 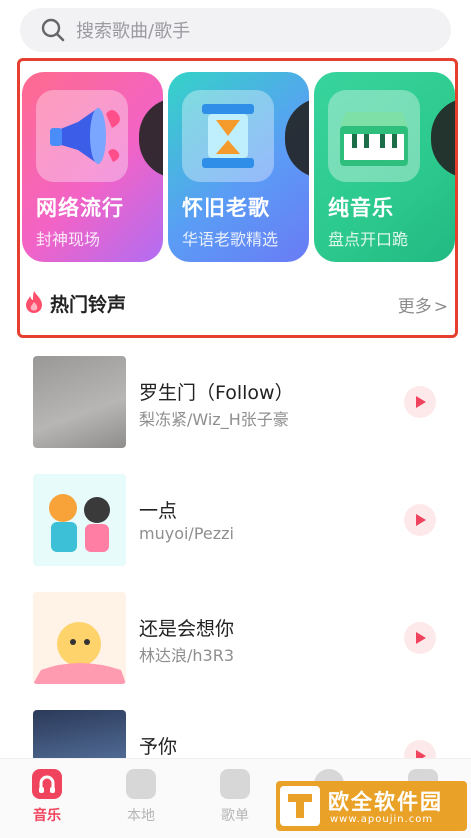 What do you see at coordinates (216, 393) in the screenshot?
I see `song-title: 罗生门（Follow）` at bounding box center [216, 393].